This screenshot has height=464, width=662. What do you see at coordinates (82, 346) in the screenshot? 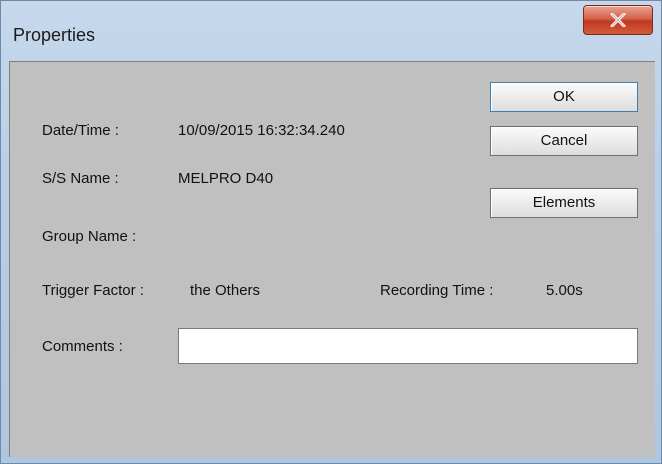
I see `comments-label: Comments :` at bounding box center [82, 346].